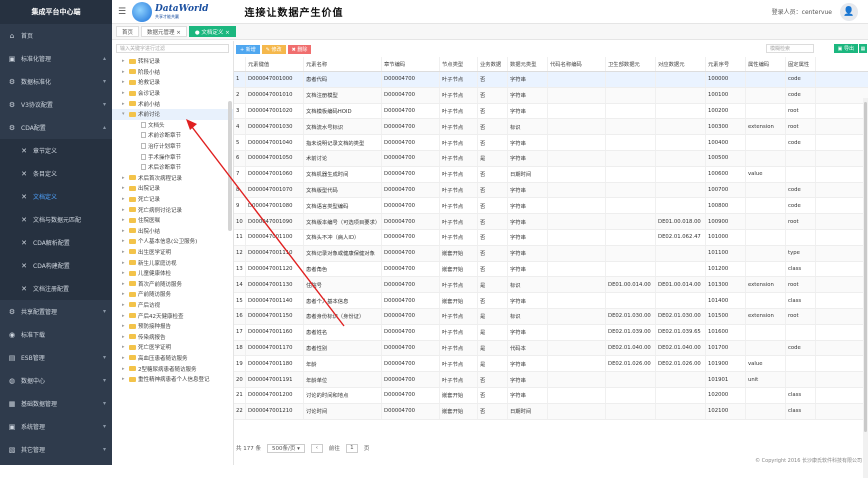 This screenshot has height=478, width=868. What do you see at coordinates (56, 104) in the screenshot?
I see `sidebar-item-3: ⚙ V3协议配置 ▾` at bounding box center [56, 104].